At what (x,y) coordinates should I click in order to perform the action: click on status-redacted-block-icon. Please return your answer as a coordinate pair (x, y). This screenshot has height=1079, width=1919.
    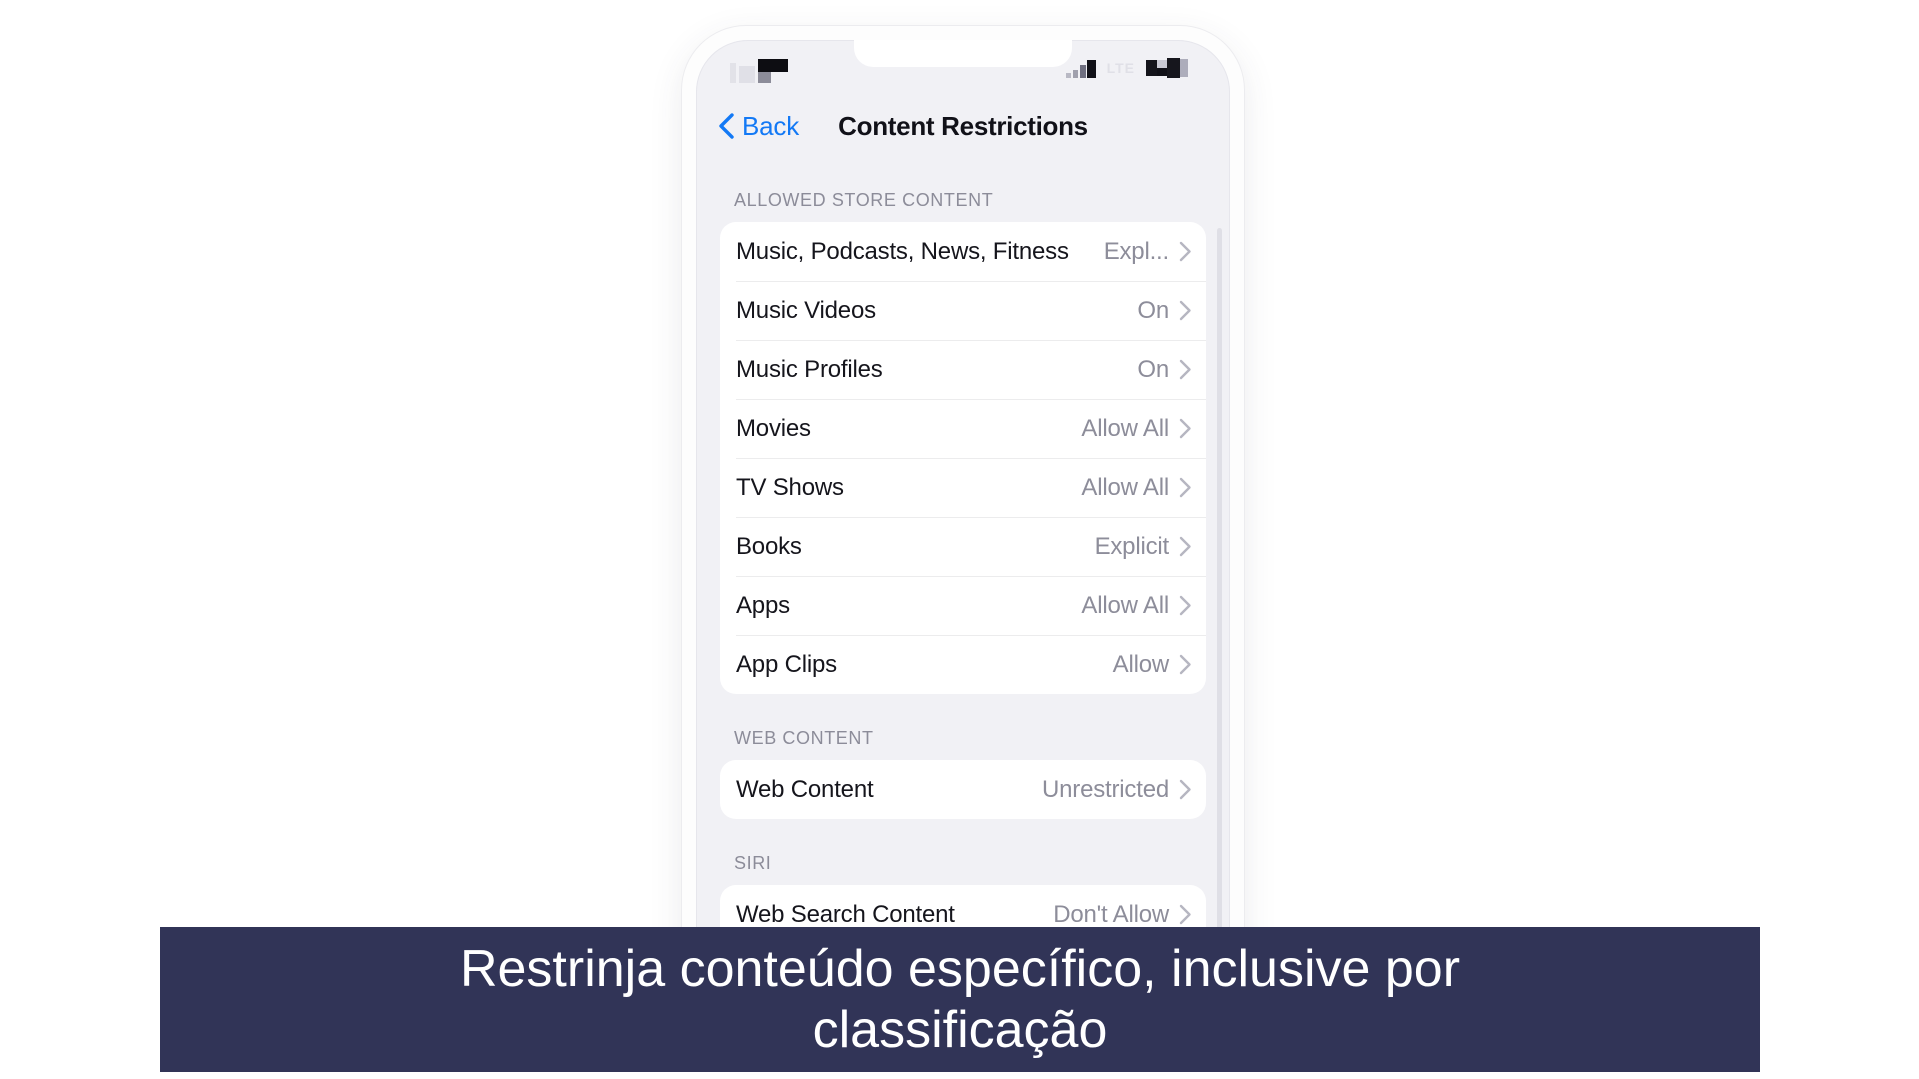
    Looking at the image, I should click on (773, 71).